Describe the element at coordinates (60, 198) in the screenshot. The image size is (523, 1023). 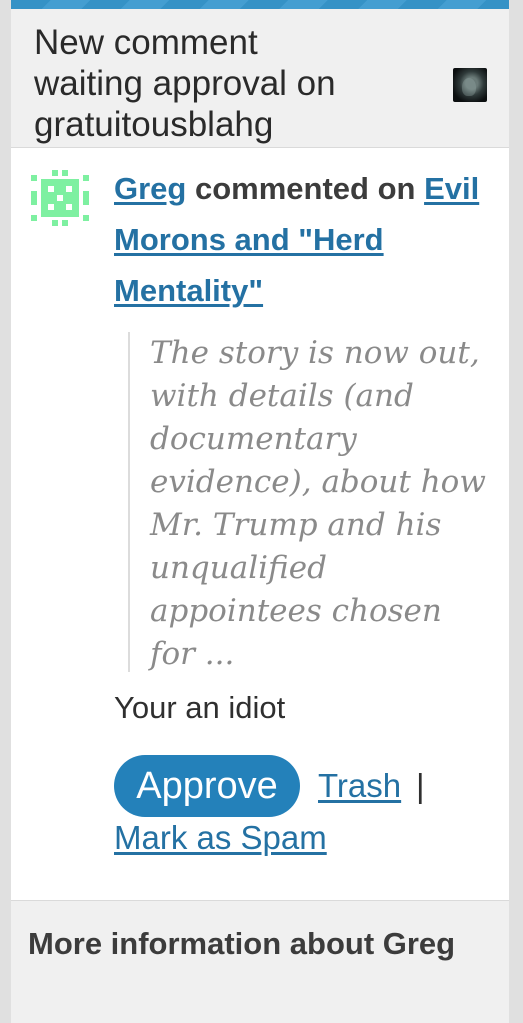
I see `identicon-avatar` at that location.